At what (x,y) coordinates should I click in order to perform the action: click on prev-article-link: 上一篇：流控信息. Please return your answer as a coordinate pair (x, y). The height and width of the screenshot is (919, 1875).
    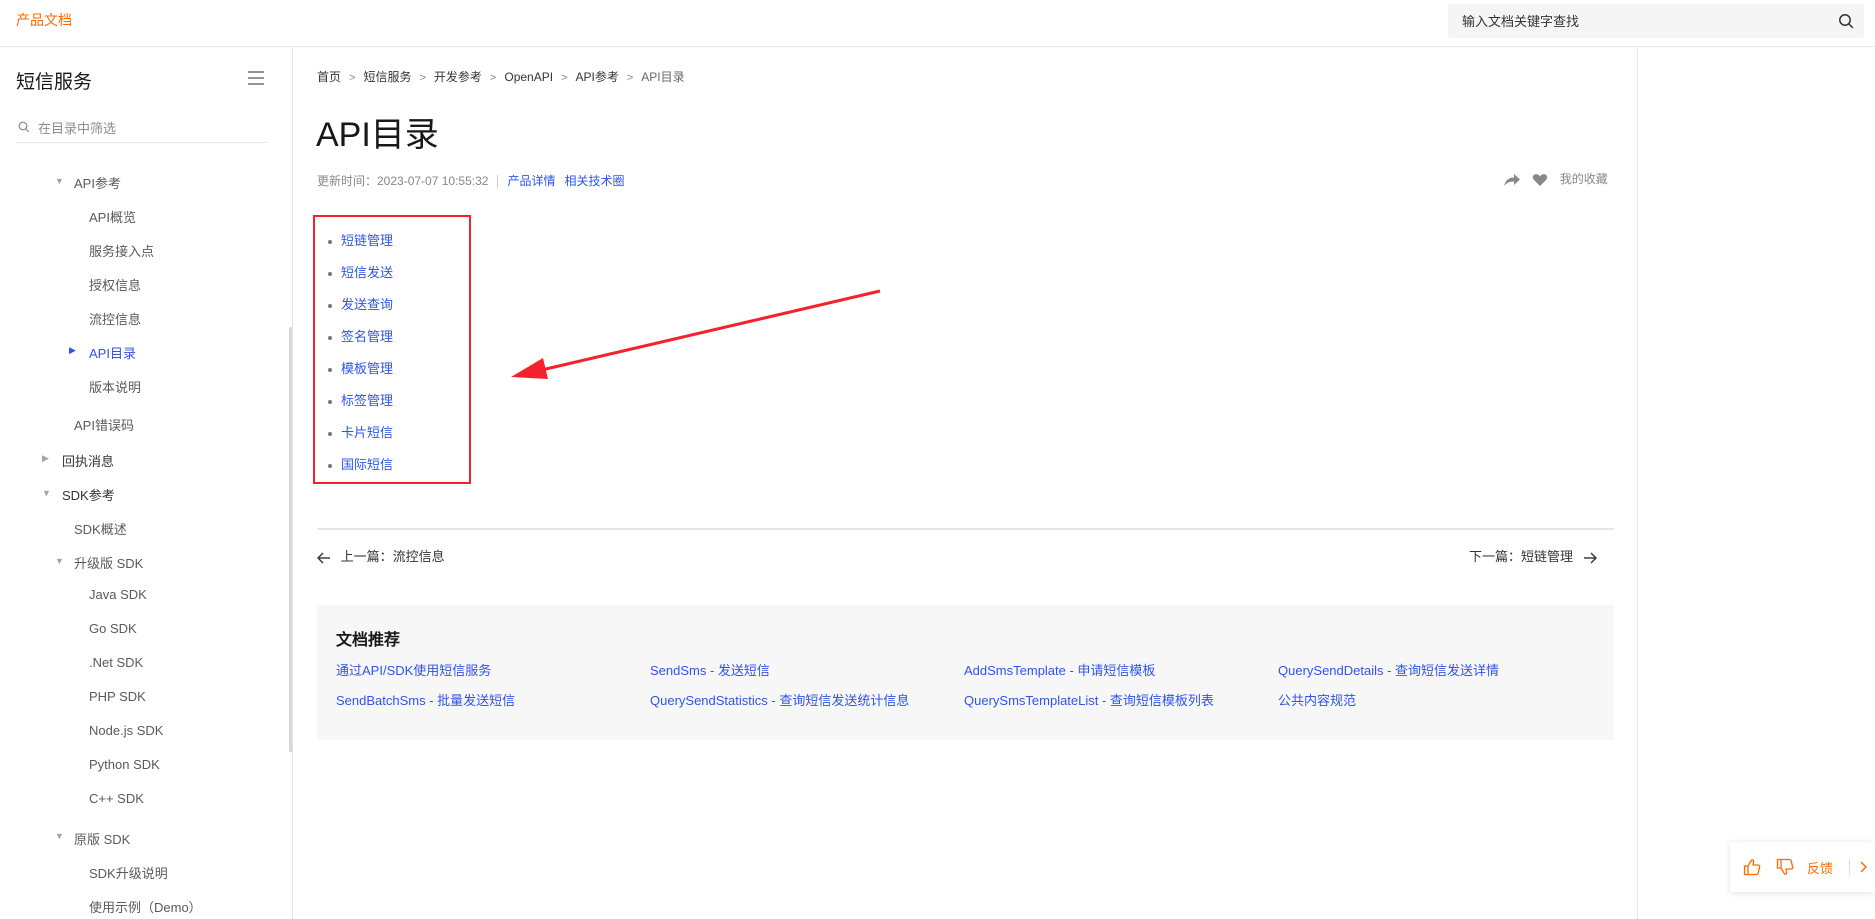
    Looking at the image, I should click on (381, 555).